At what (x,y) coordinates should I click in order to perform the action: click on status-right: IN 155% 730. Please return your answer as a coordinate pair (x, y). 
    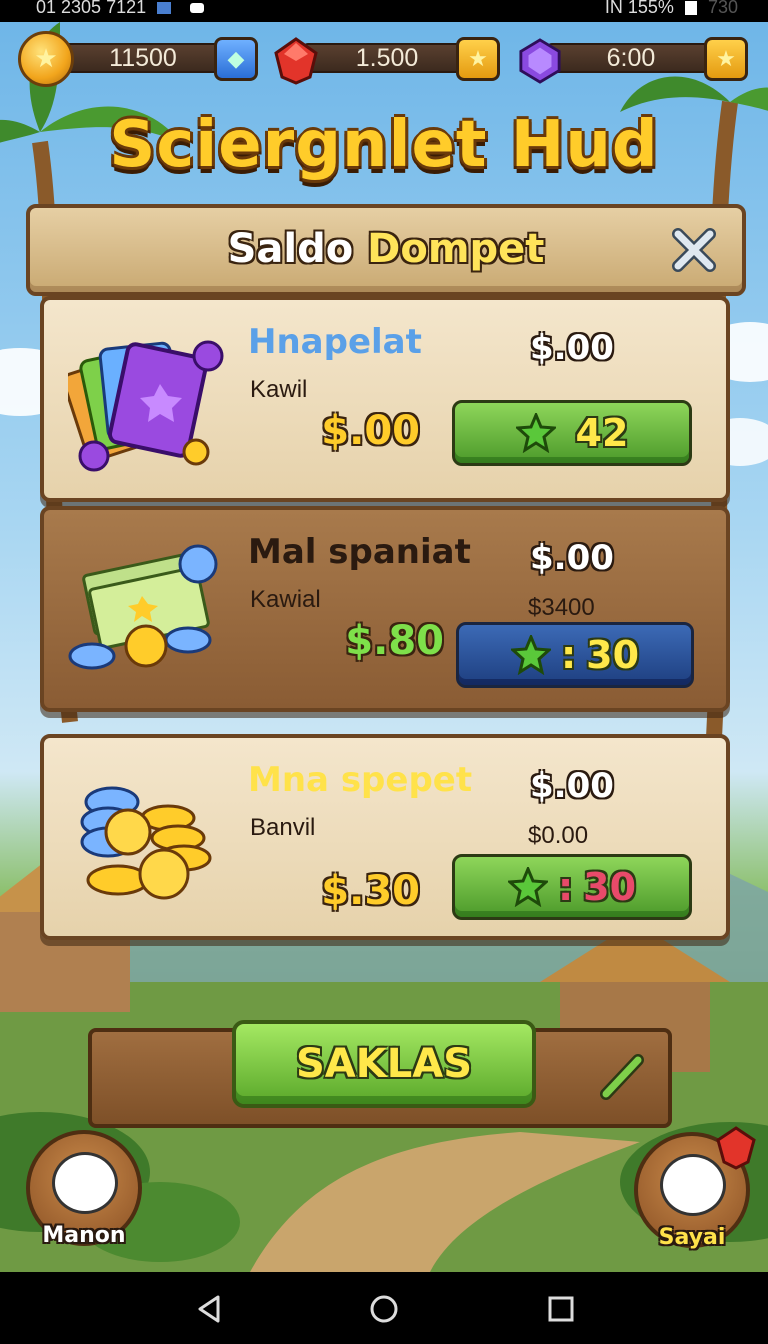
    Looking at the image, I should click on (671, 9).